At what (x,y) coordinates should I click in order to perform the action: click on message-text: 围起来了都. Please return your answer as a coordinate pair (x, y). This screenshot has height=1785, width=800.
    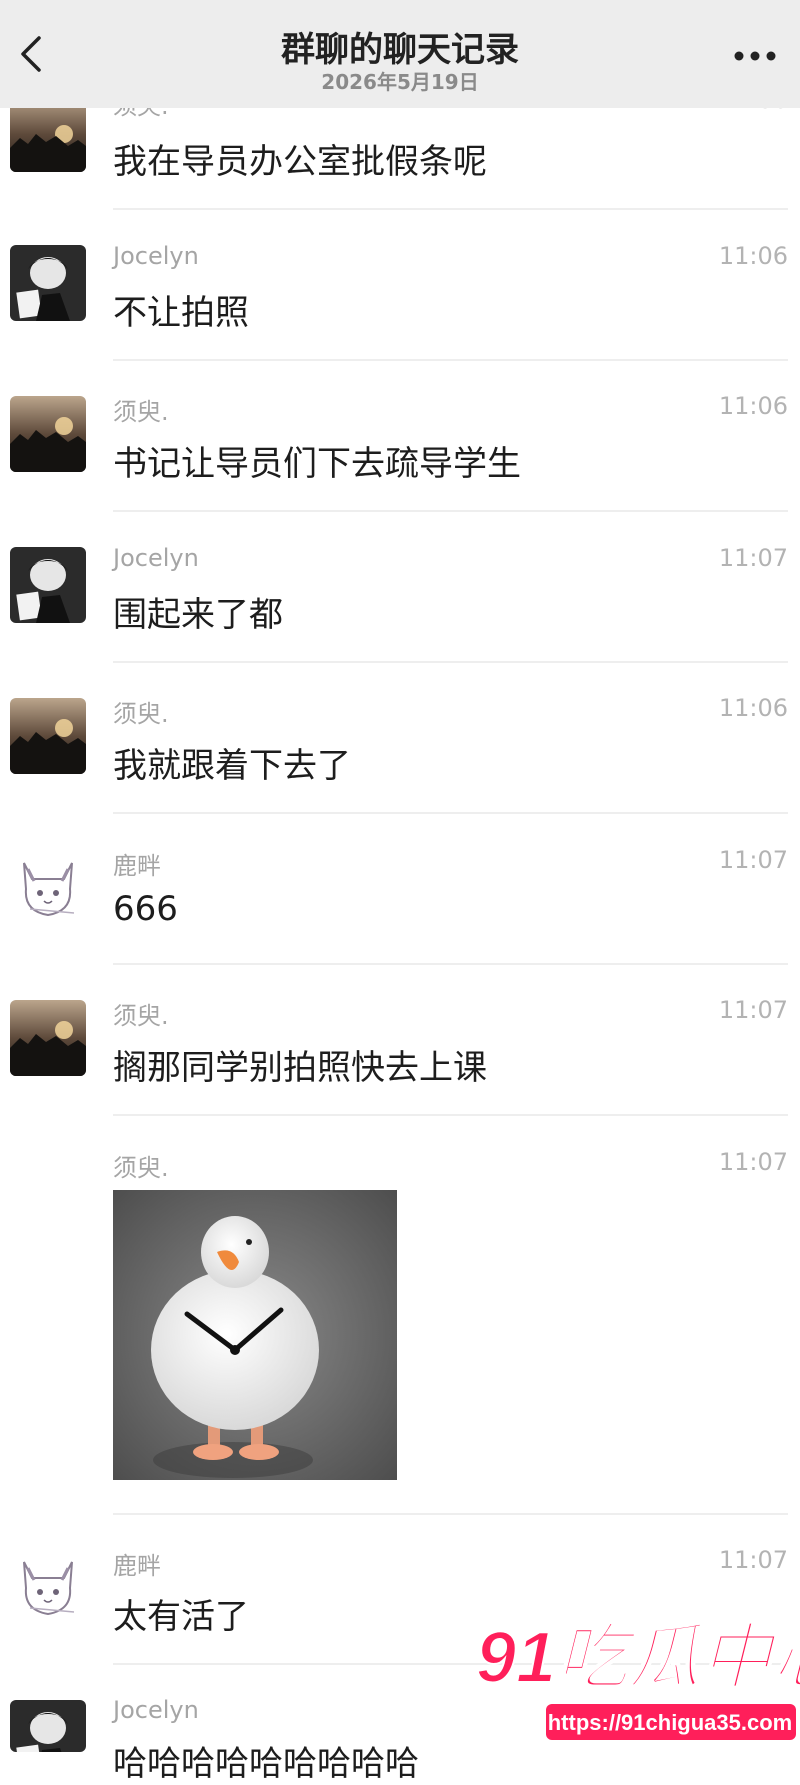
    Looking at the image, I should click on (198, 611).